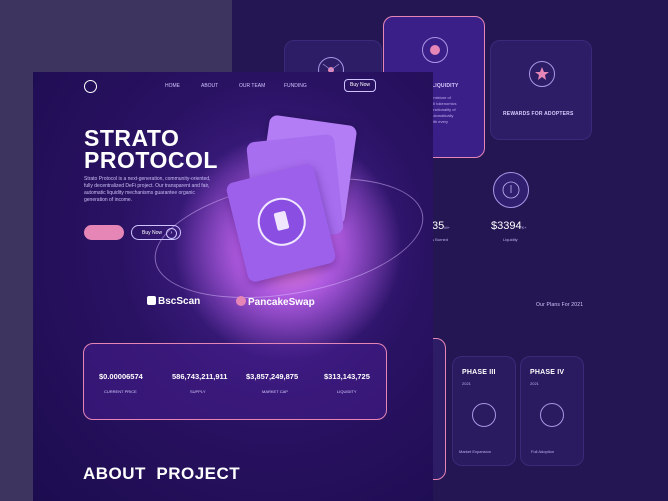  What do you see at coordinates (152, 233) in the screenshot?
I see `buy-now-label: Buy Now` at bounding box center [152, 233].